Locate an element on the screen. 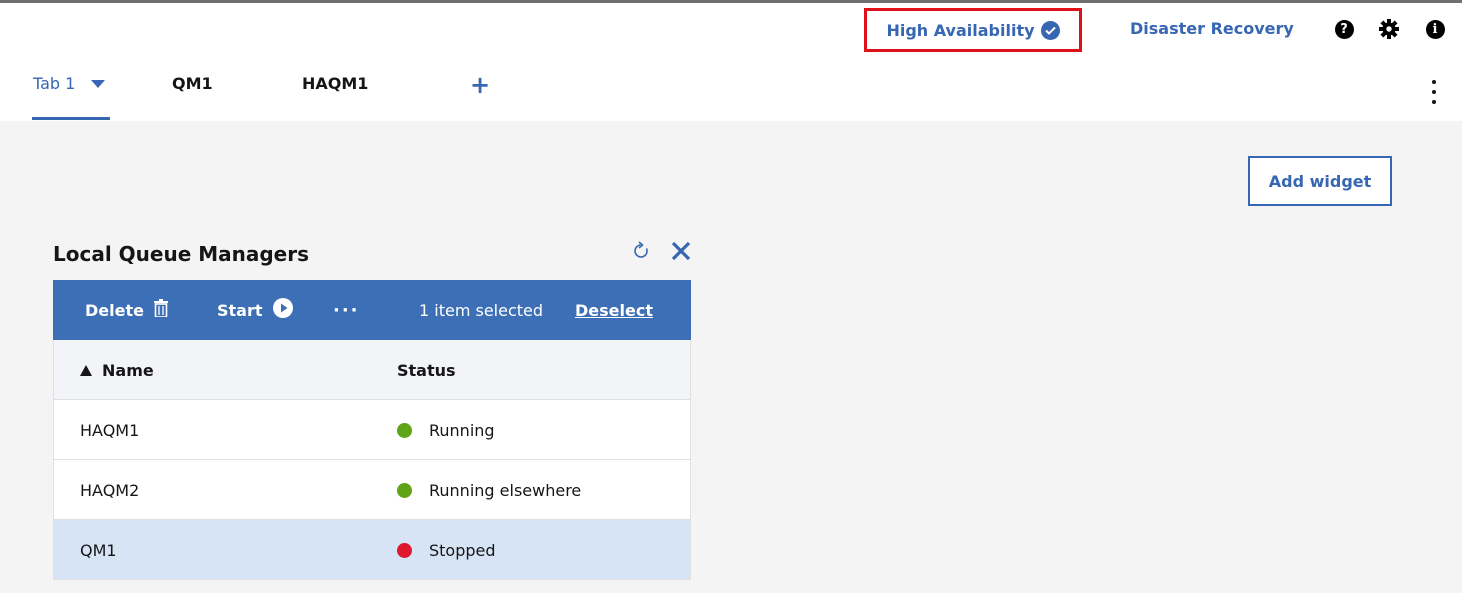  info-icon: i is located at coordinates (1435, 29).